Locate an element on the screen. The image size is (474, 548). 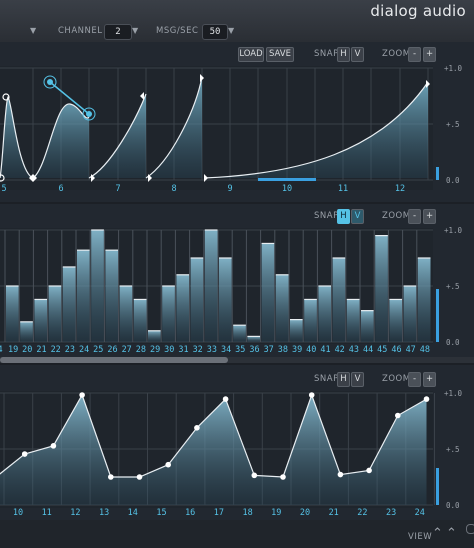
step-number: 37 is located at coordinates (269, 350).